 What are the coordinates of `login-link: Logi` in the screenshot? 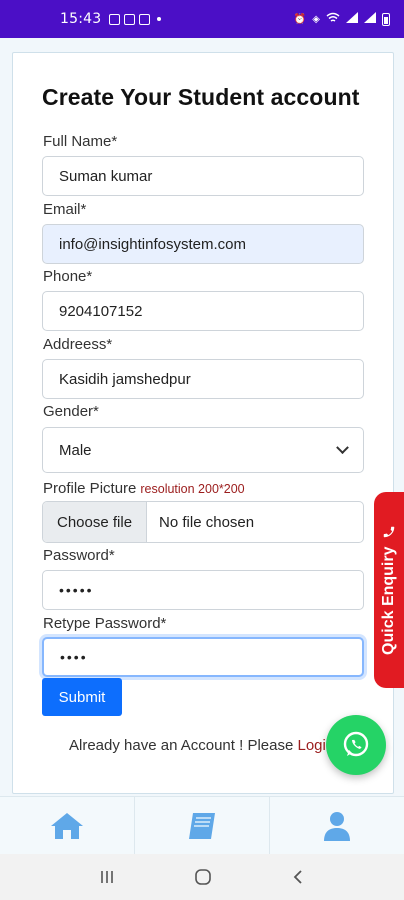 It's located at (311, 745).